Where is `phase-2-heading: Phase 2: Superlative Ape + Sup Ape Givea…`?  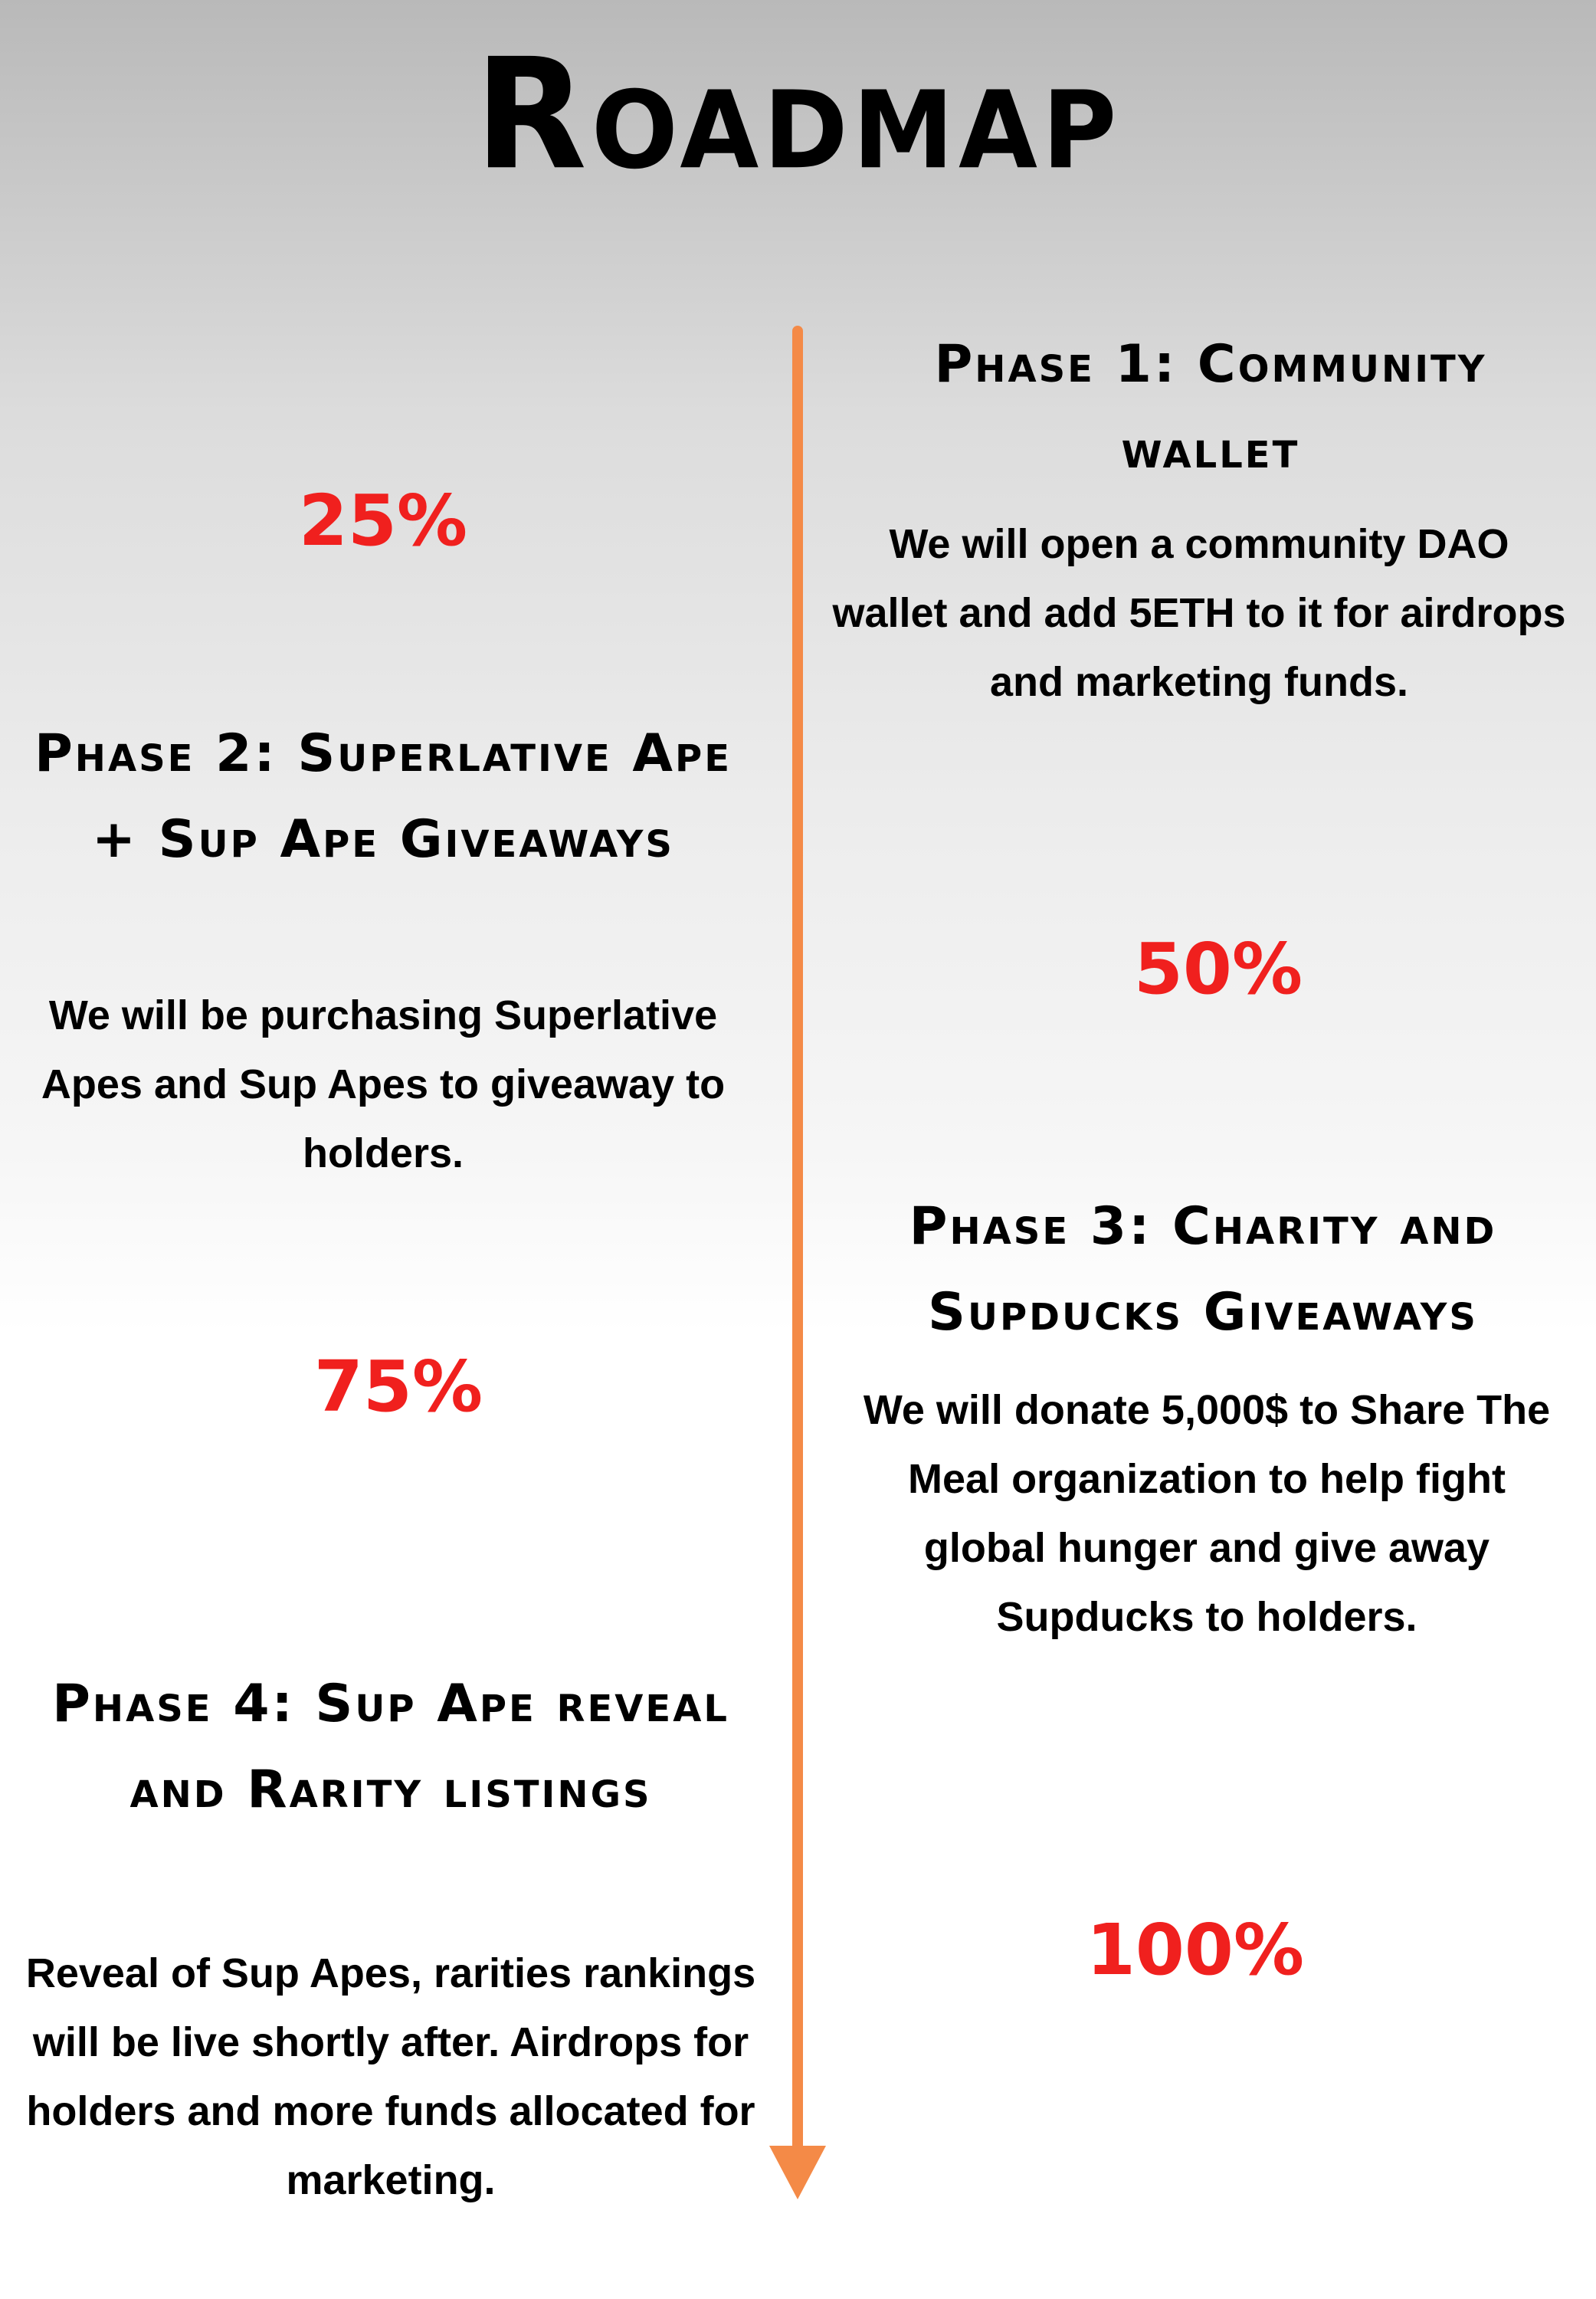
phase-2-heading: Phase 2: Superlative Ape + Sup Ape Givea… is located at coordinates (383, 796).